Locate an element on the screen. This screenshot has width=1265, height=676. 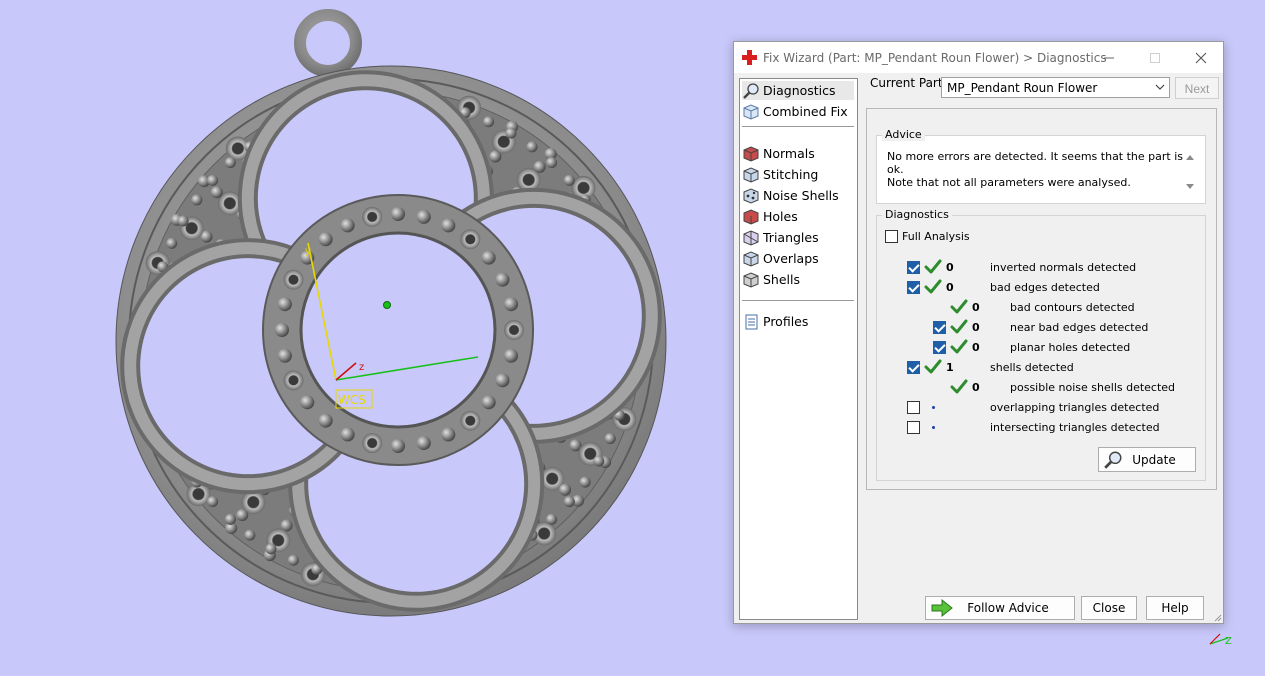
close-window-button is located at coordinates (1201, 57).